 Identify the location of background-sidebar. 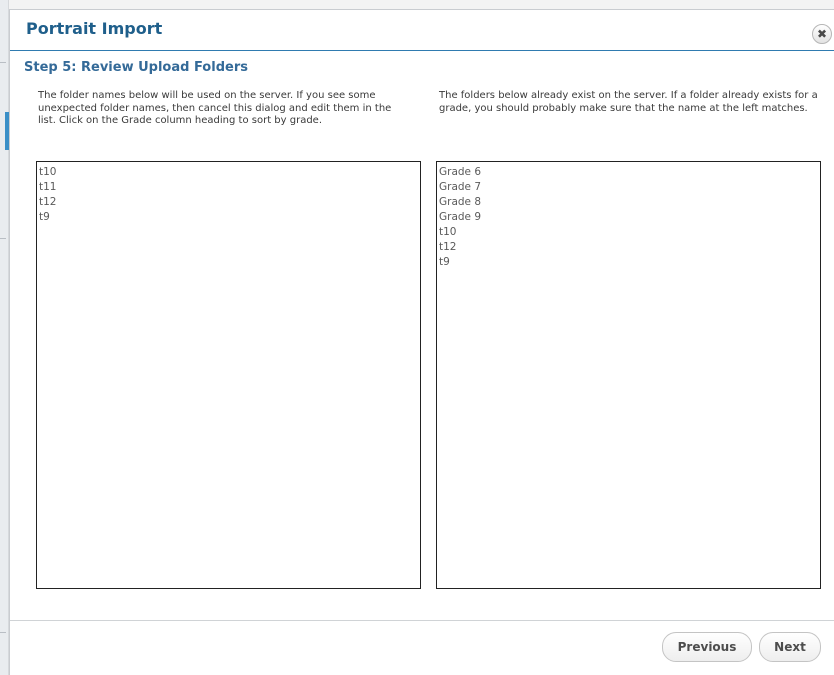
(4, 337).